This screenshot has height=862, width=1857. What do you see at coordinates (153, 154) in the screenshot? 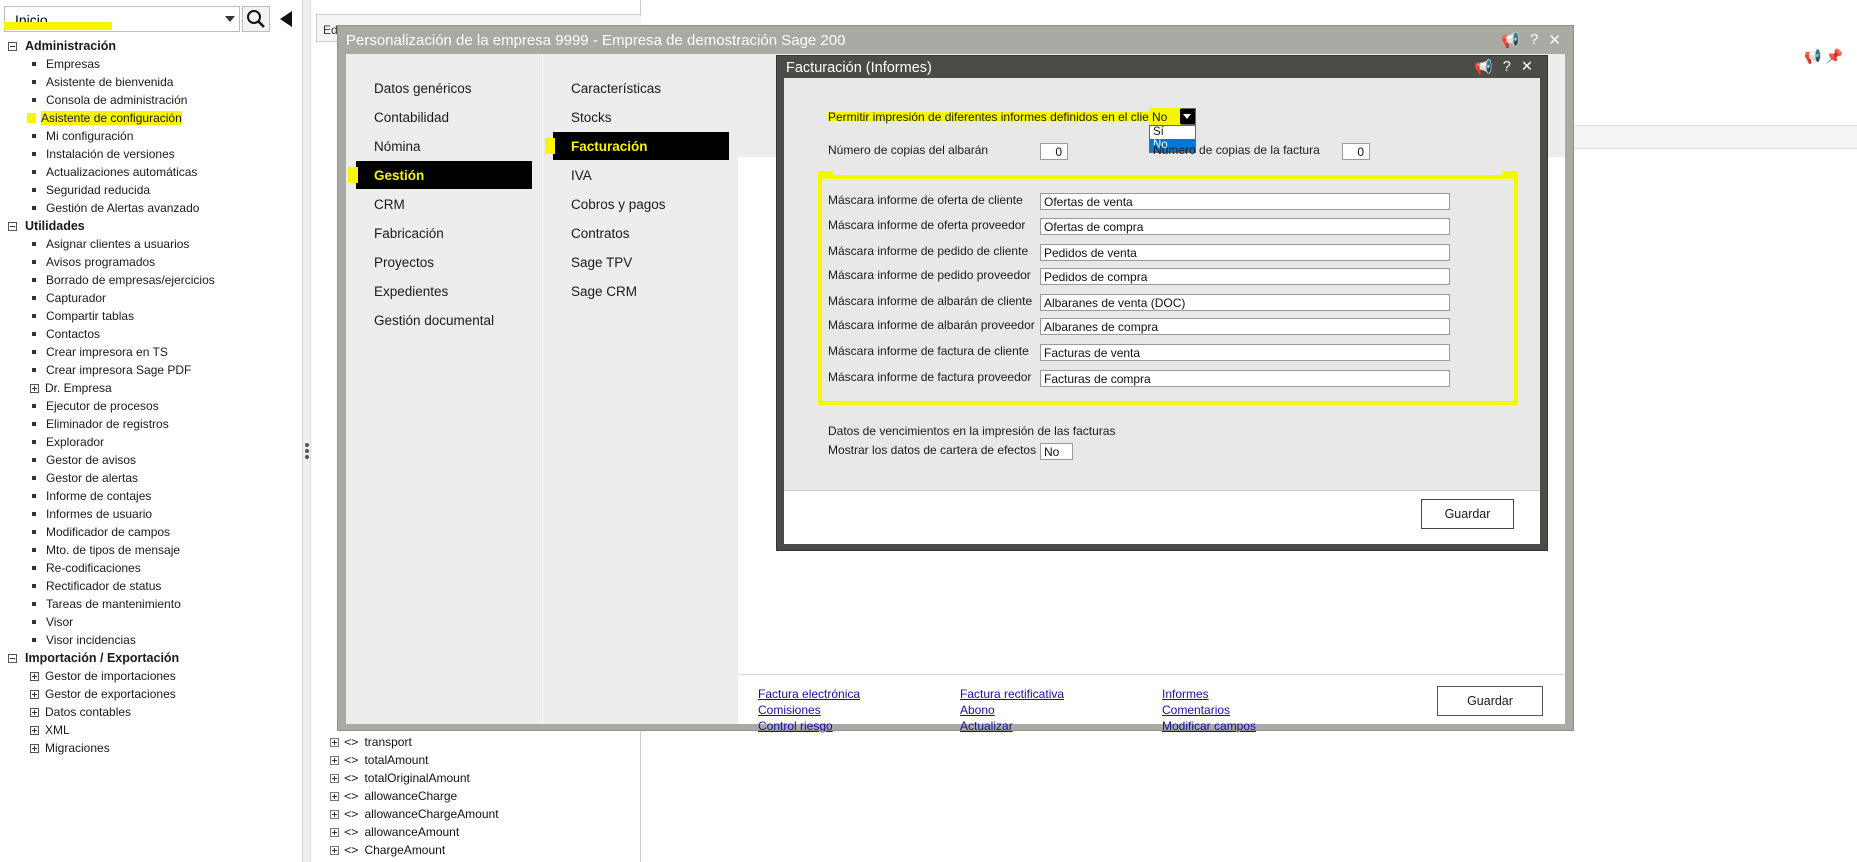
I see `tree-item: Instalación de versiones` at bounding box center [153, 154].